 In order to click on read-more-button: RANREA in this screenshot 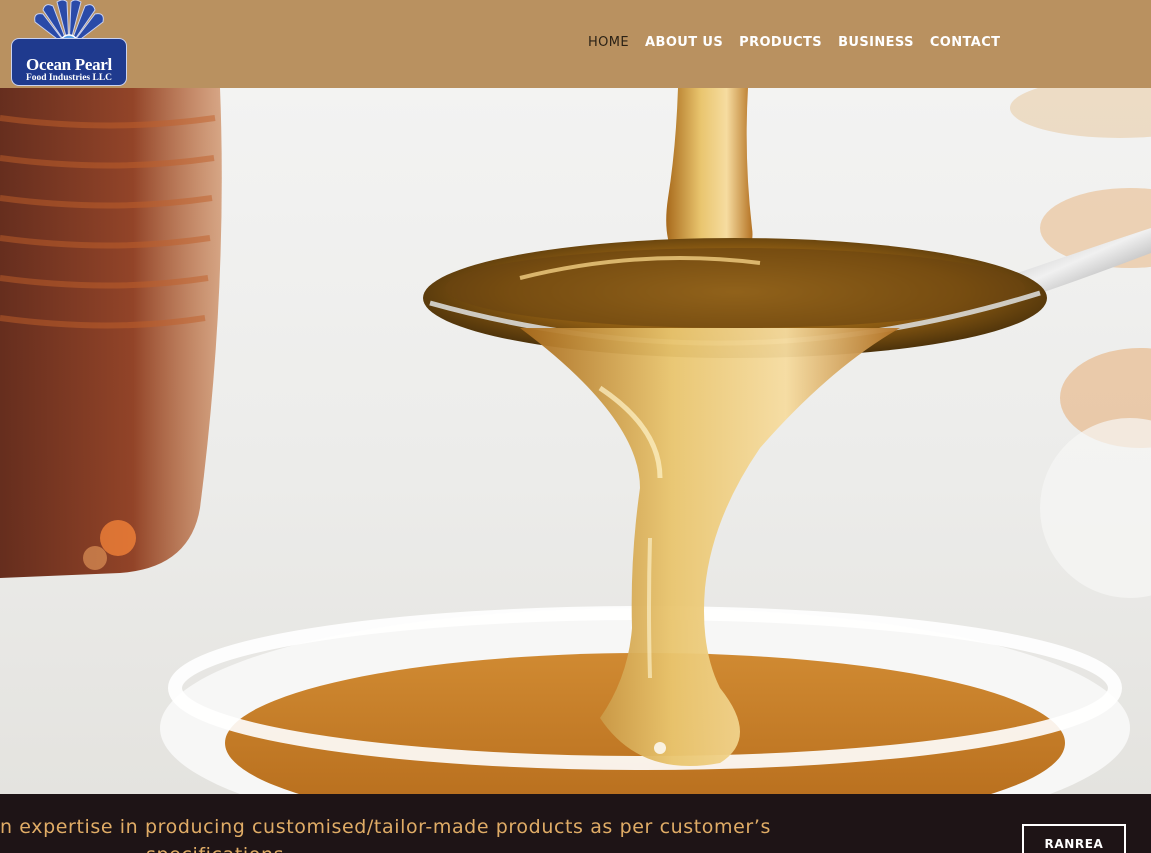, I will do `click(1074, 838)`.